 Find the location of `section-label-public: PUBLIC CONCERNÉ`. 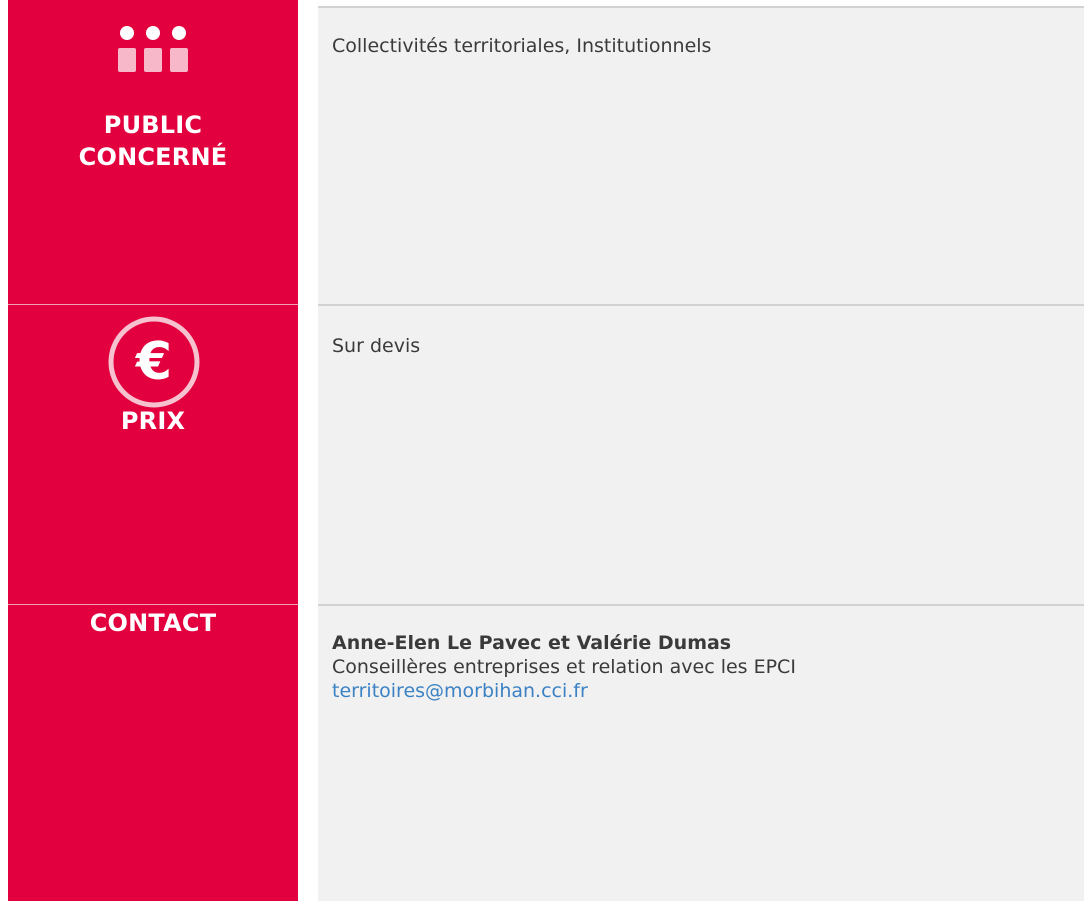

section-label-public: PUBLIC CONCERNÉ is located at coordinates (153, 141).